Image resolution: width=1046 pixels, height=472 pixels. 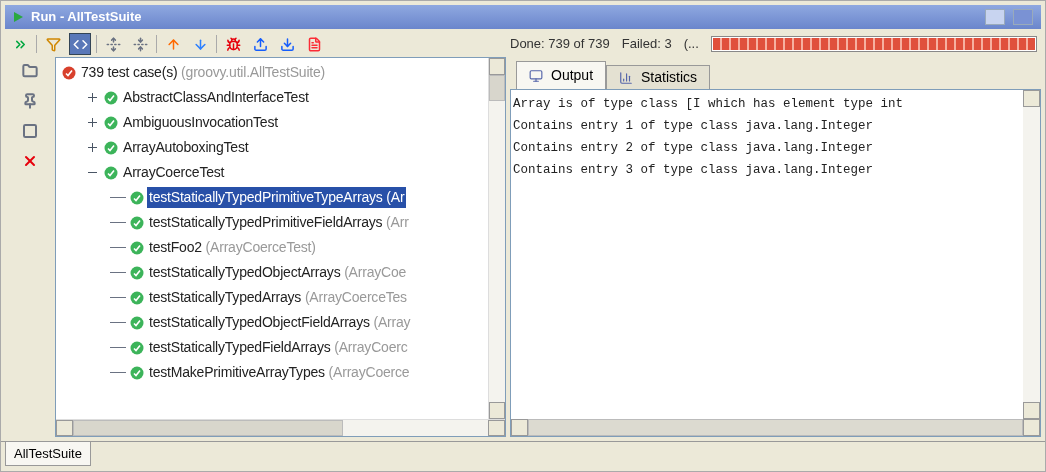 What do you see at coordinates (113, 44) in the screenshot?
I see `expand-icon` at bounding box center [113, 44].